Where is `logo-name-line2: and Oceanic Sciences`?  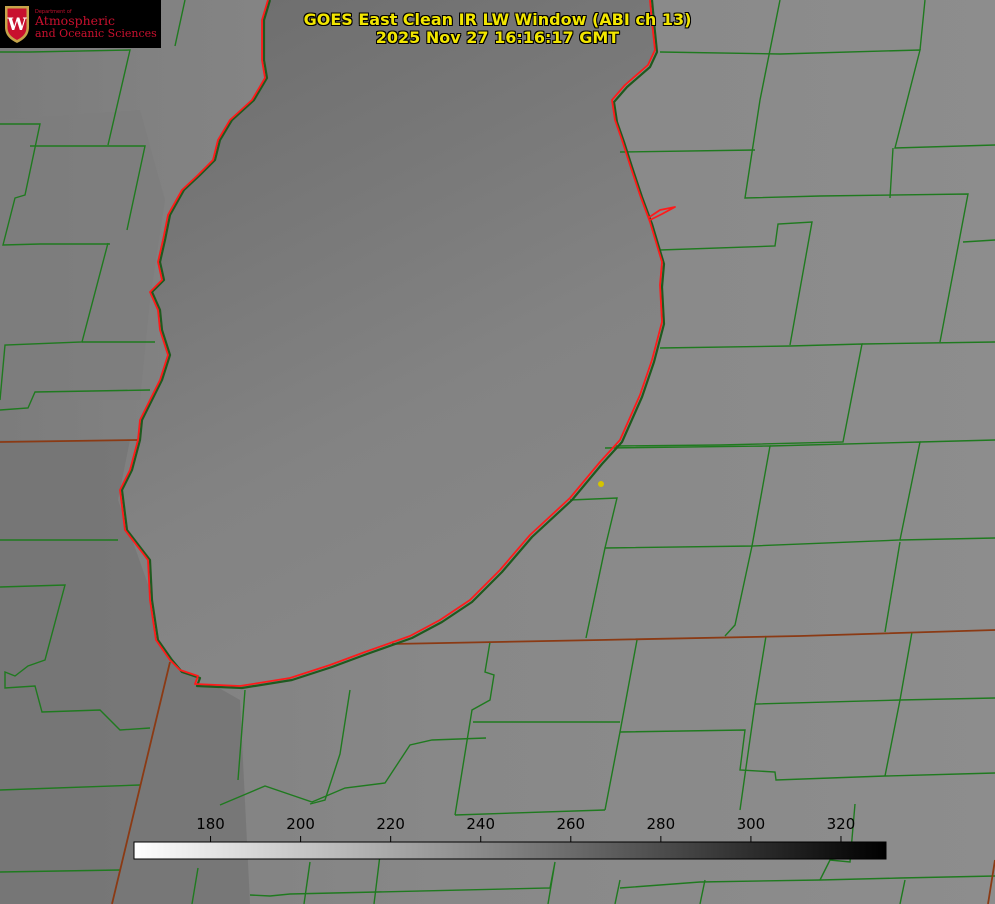 logo-name-line2: and Oceanic Sciences is located at coordinates (96, 33).